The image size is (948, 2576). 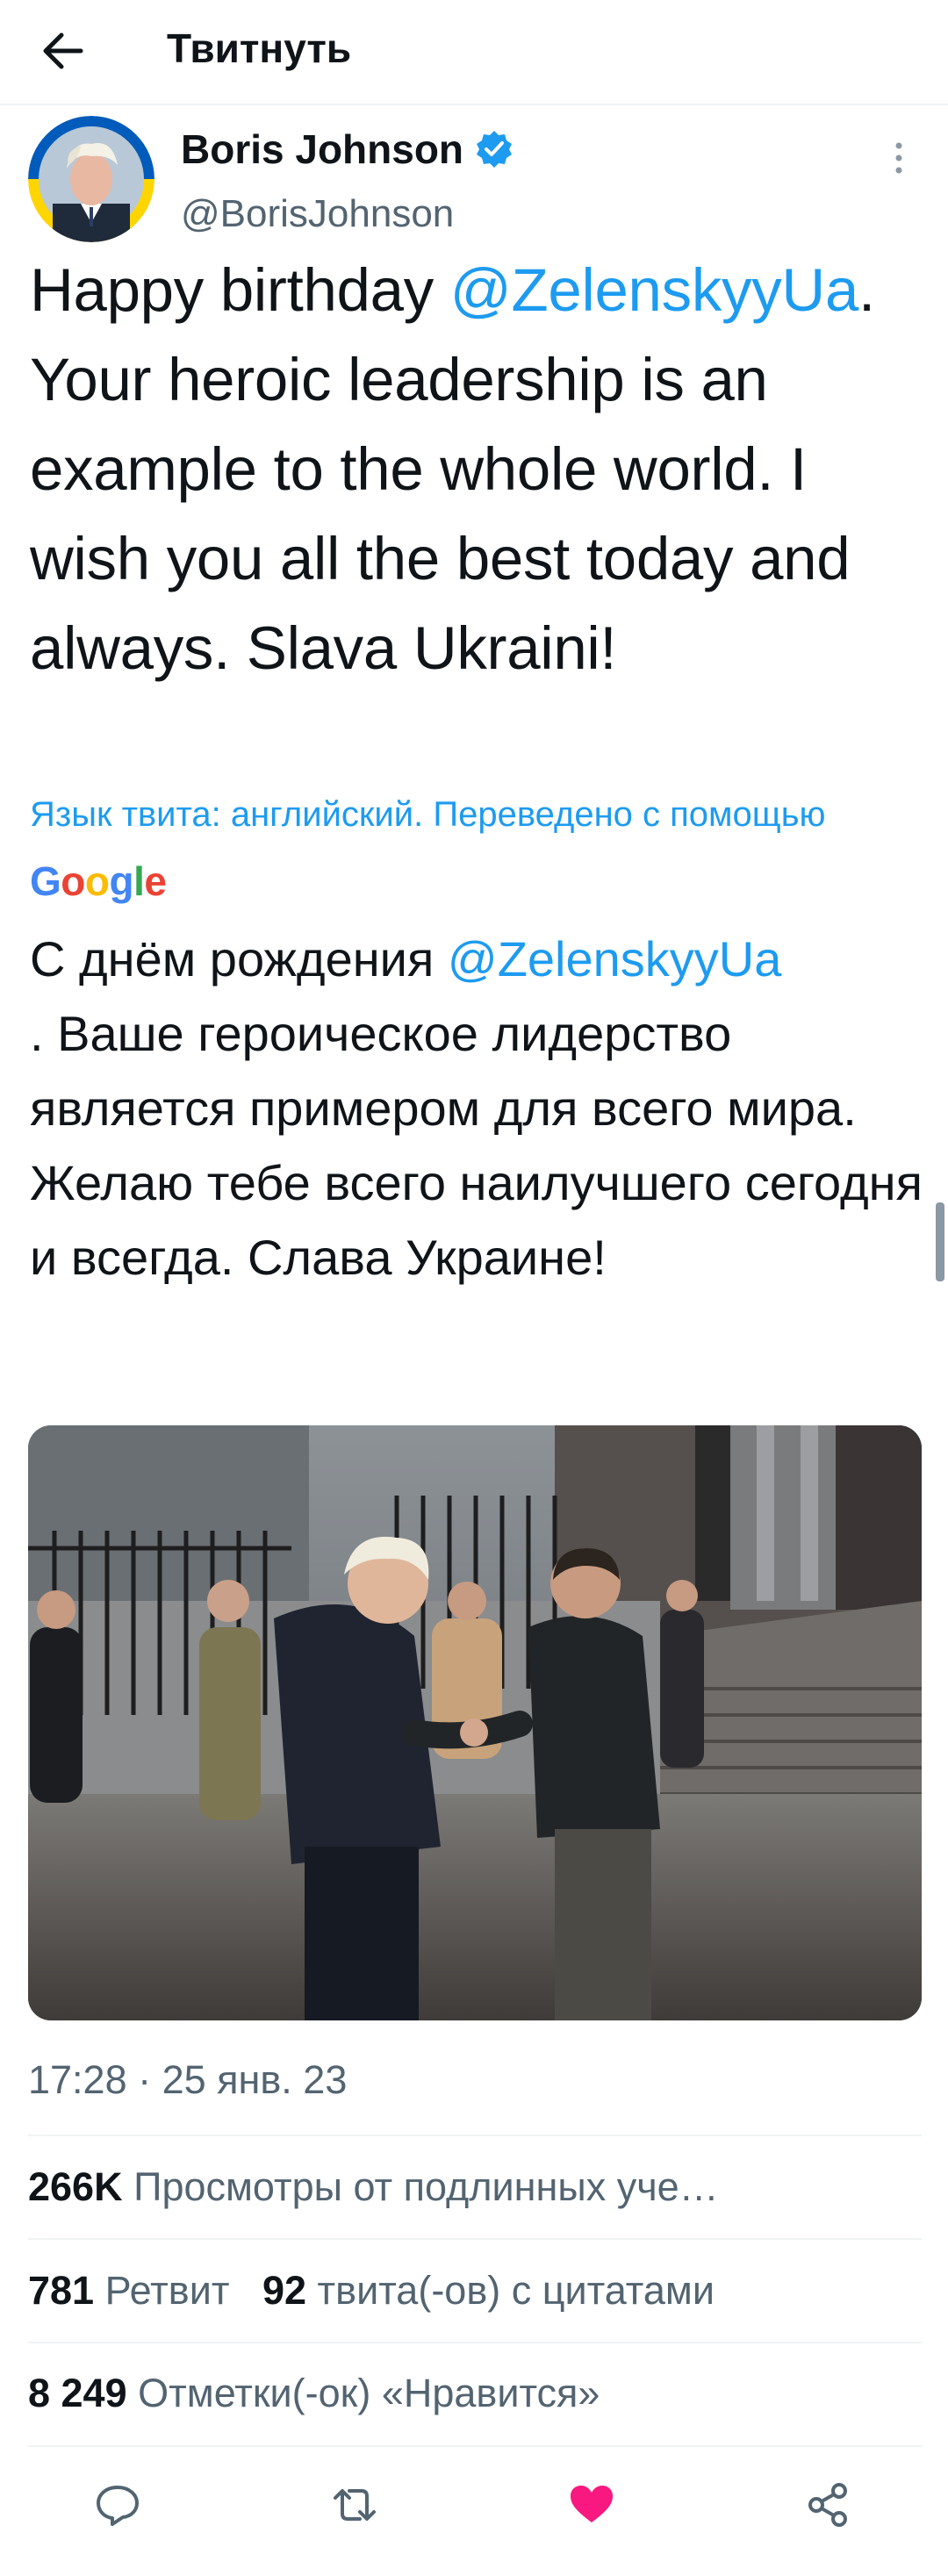 What do you see at coordinates (98, 881) in the screenshot?
I see `google-logo: Google` at bounding box center [98, 881].